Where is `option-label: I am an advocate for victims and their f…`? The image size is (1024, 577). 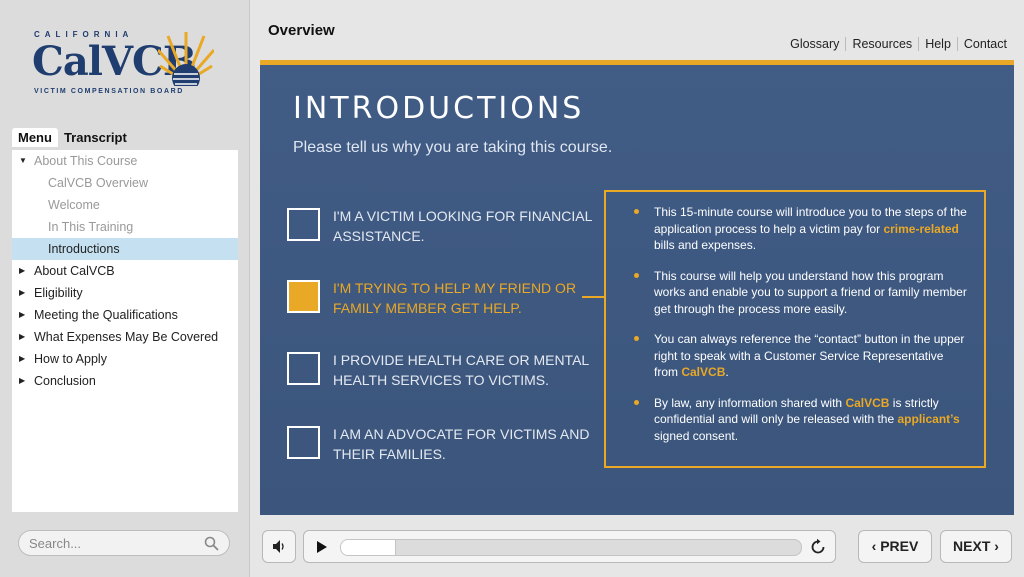
option-label: I am an advocate for victims and their f… is located at coordinates (461, 444).